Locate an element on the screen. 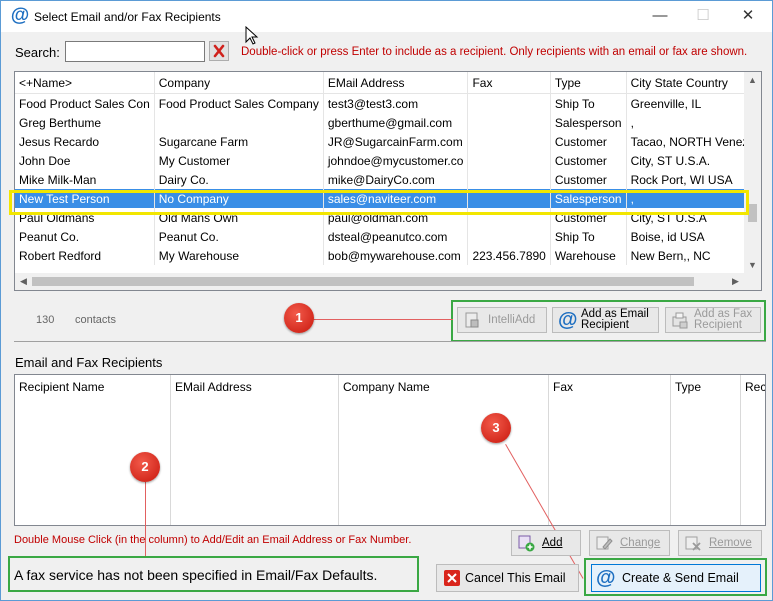  cancel-email-button: Cancel This Email is located at coordinates (507, 578).